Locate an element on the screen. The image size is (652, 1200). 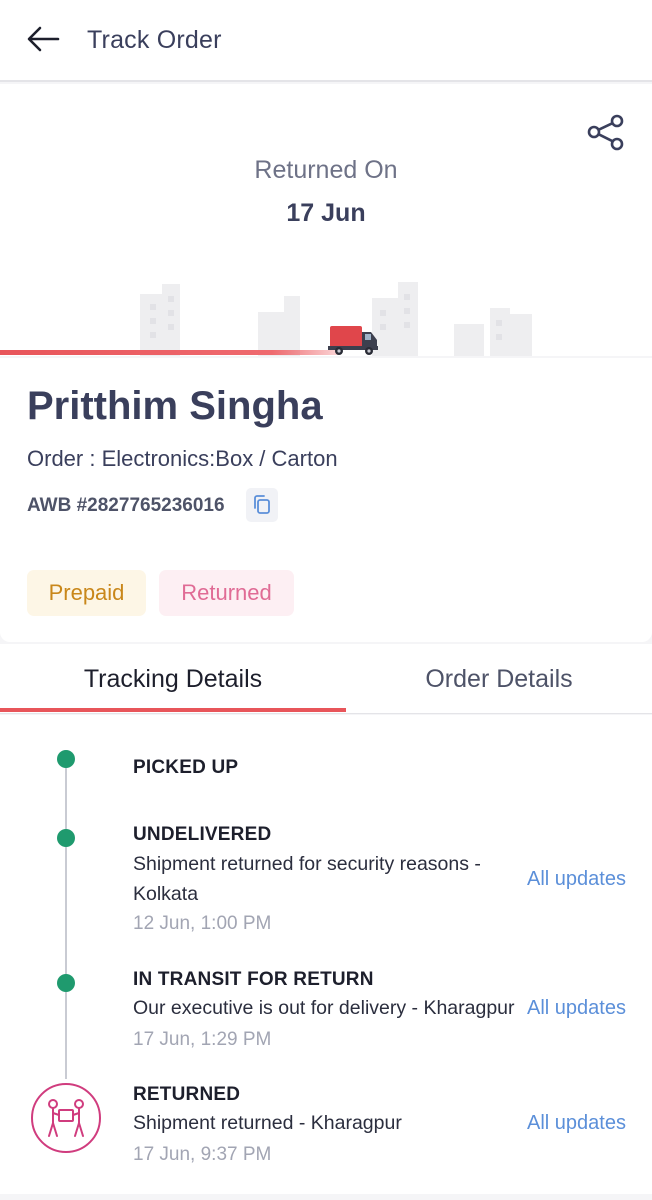
active-tab-indicator is located at coordinates (173, 710).